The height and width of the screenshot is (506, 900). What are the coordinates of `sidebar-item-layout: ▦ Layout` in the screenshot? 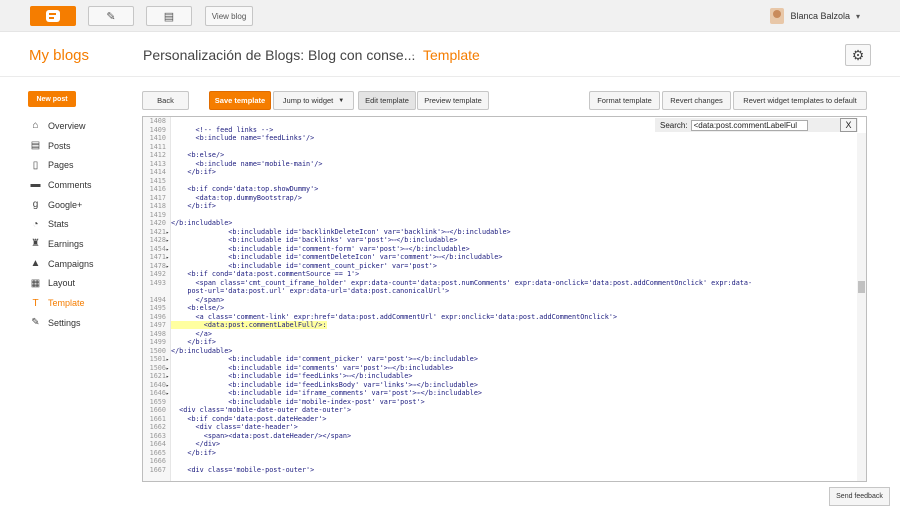 It's located at (61, 284).